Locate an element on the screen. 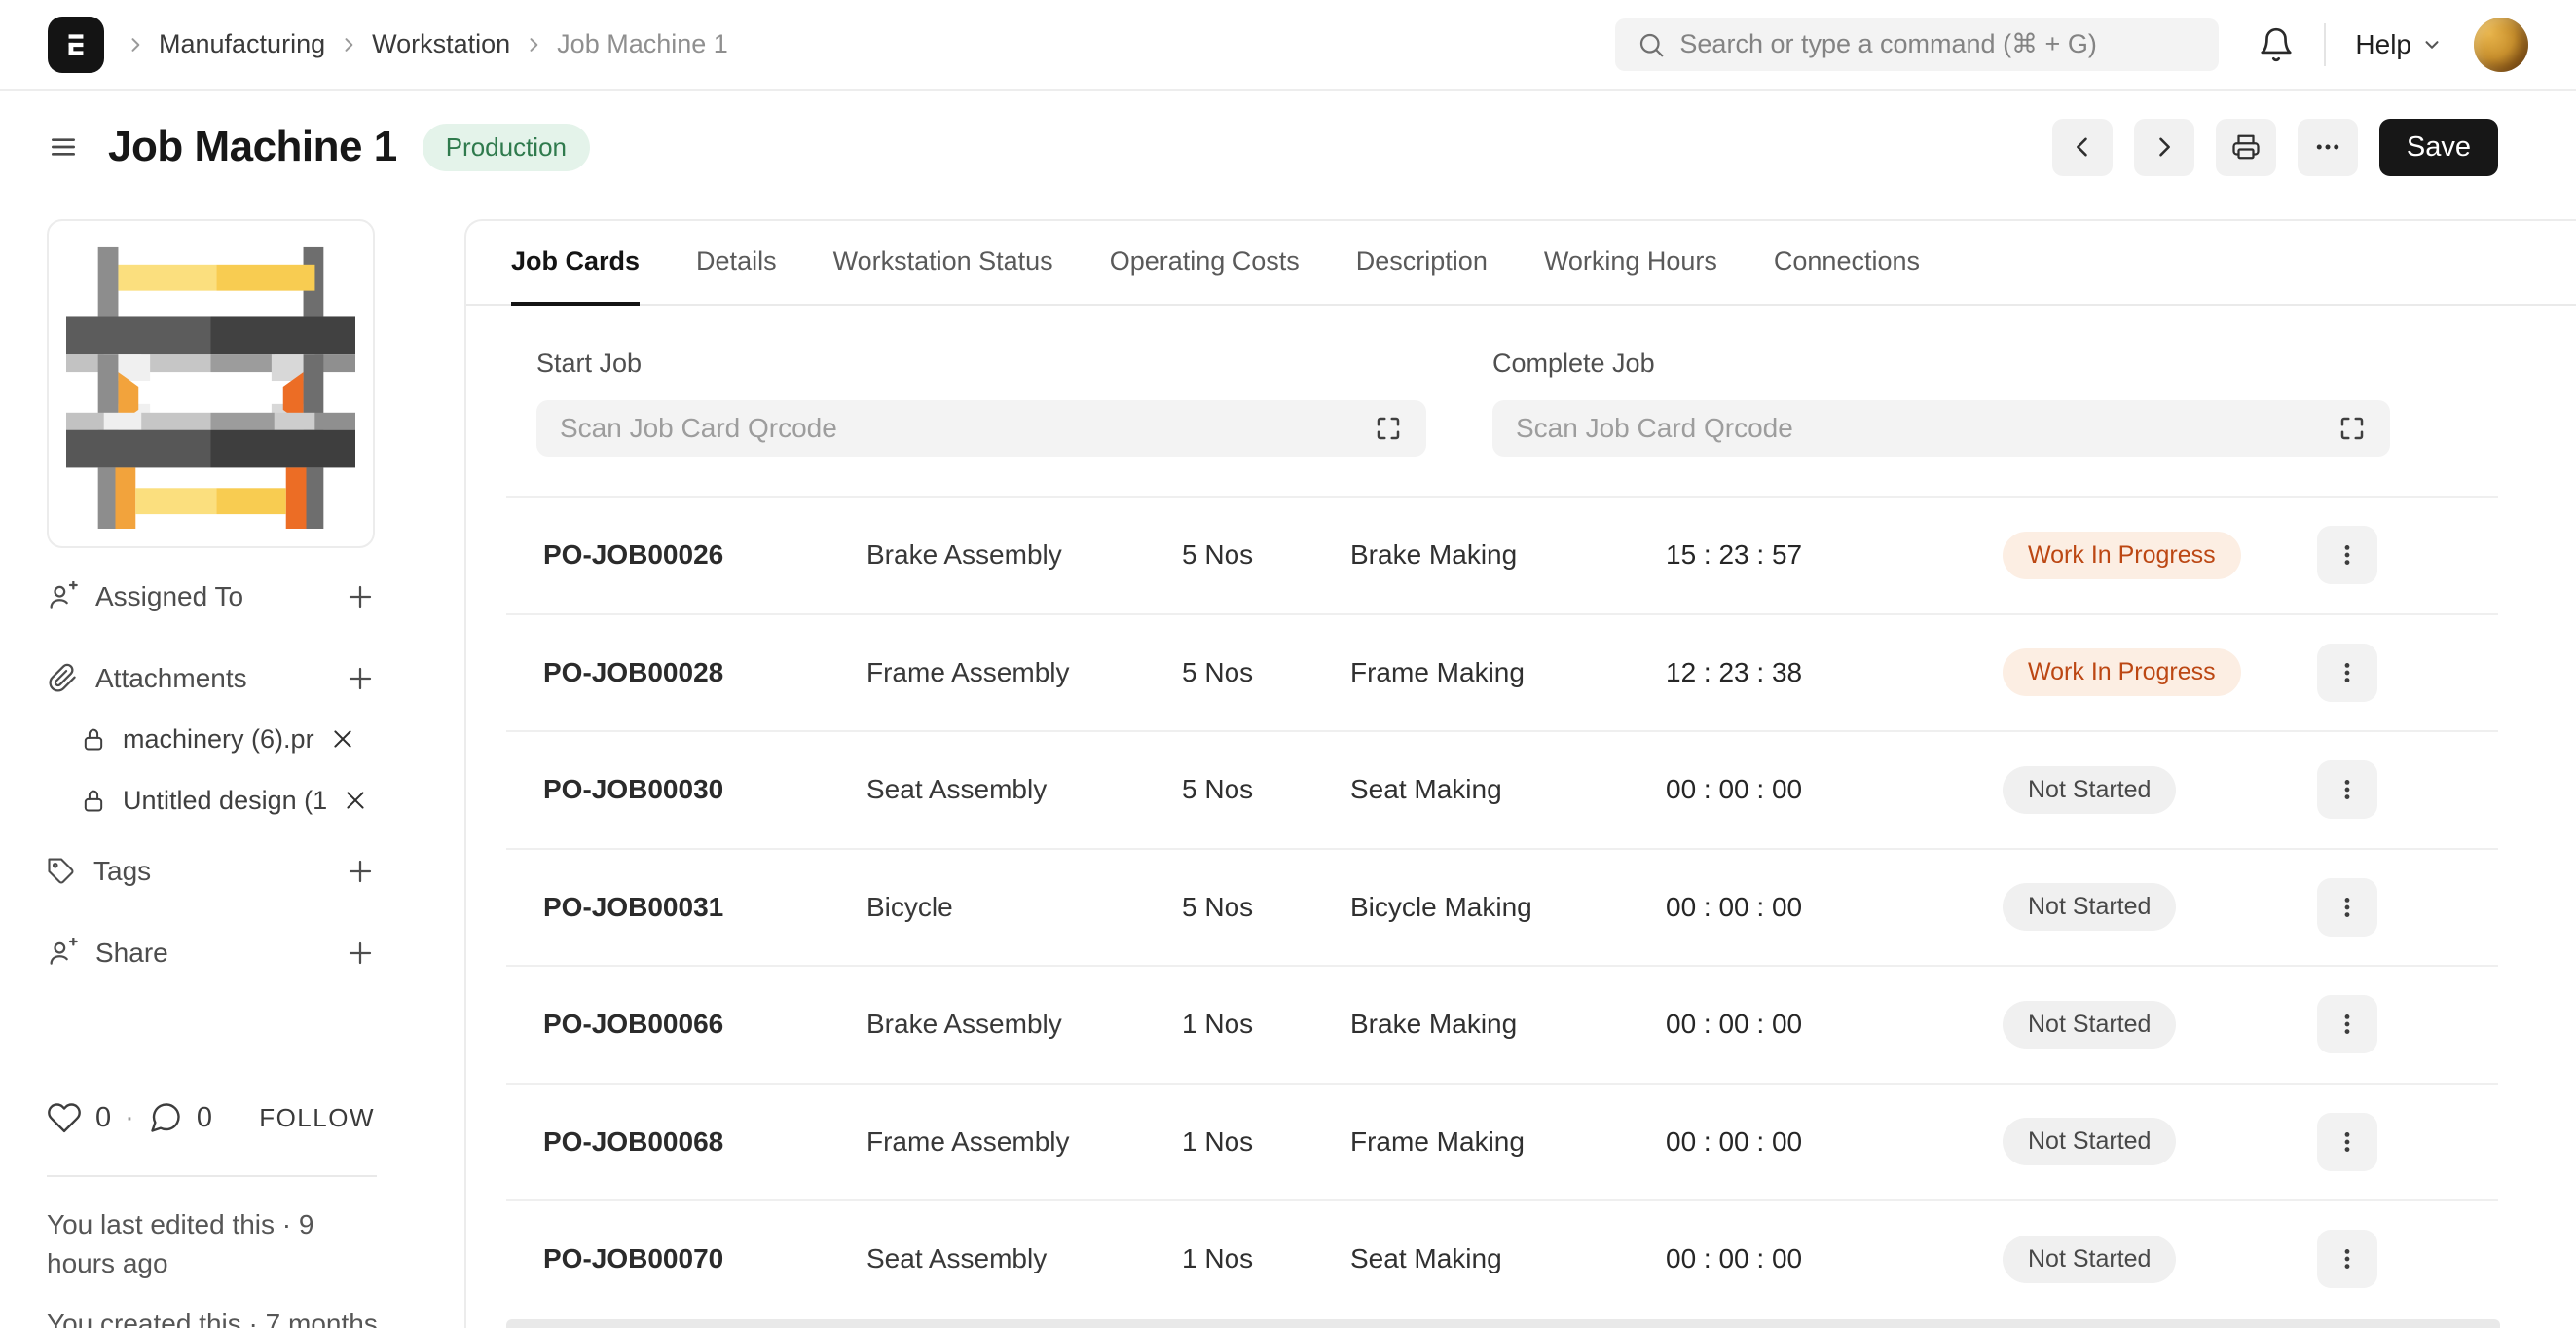 The height and width of the screenshot is (1328, 2576). start-job-input-wrap is located at coordinates (981, 428).